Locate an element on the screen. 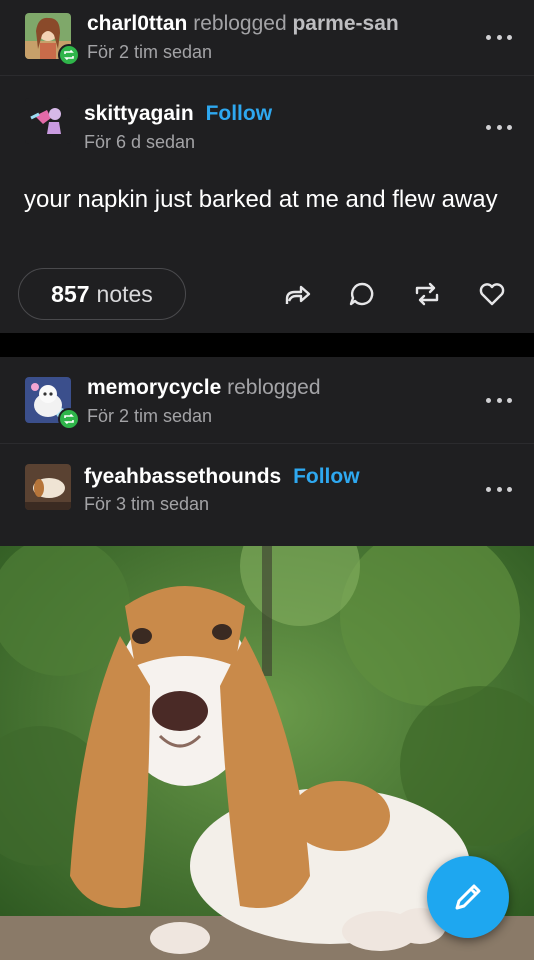 Image resolution: width=534 pixels, height=960 pixels. reblog-icon is located at coordinates (427, 294).